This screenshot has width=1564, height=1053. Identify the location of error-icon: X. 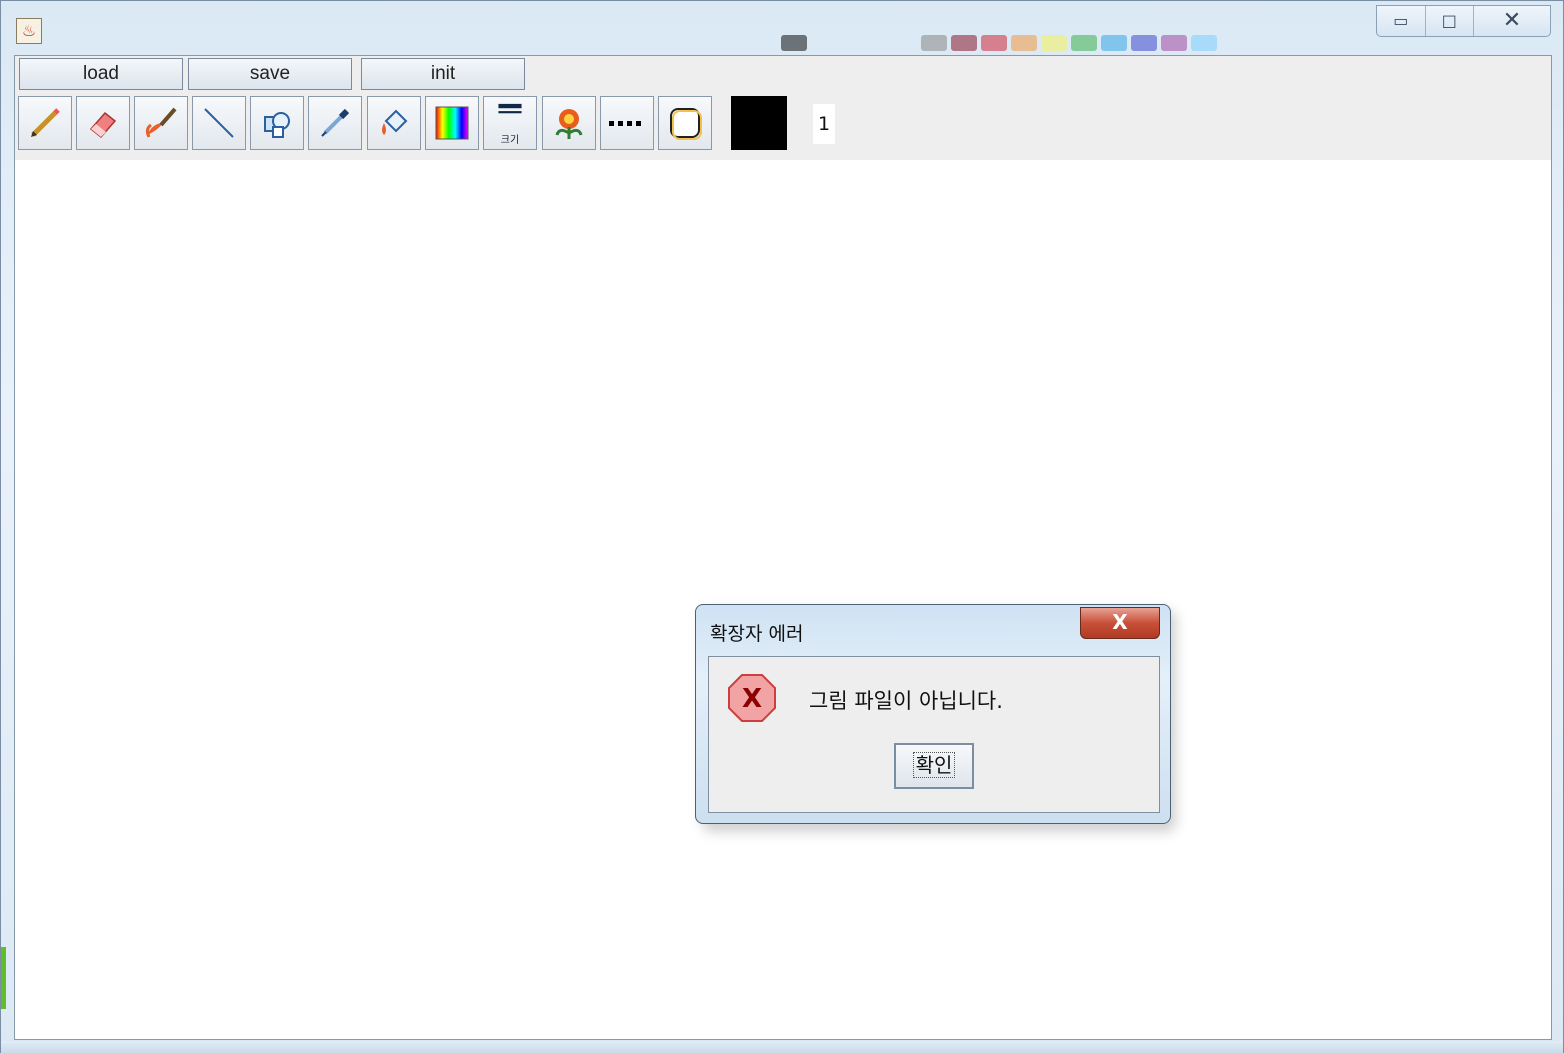
(752, 698).